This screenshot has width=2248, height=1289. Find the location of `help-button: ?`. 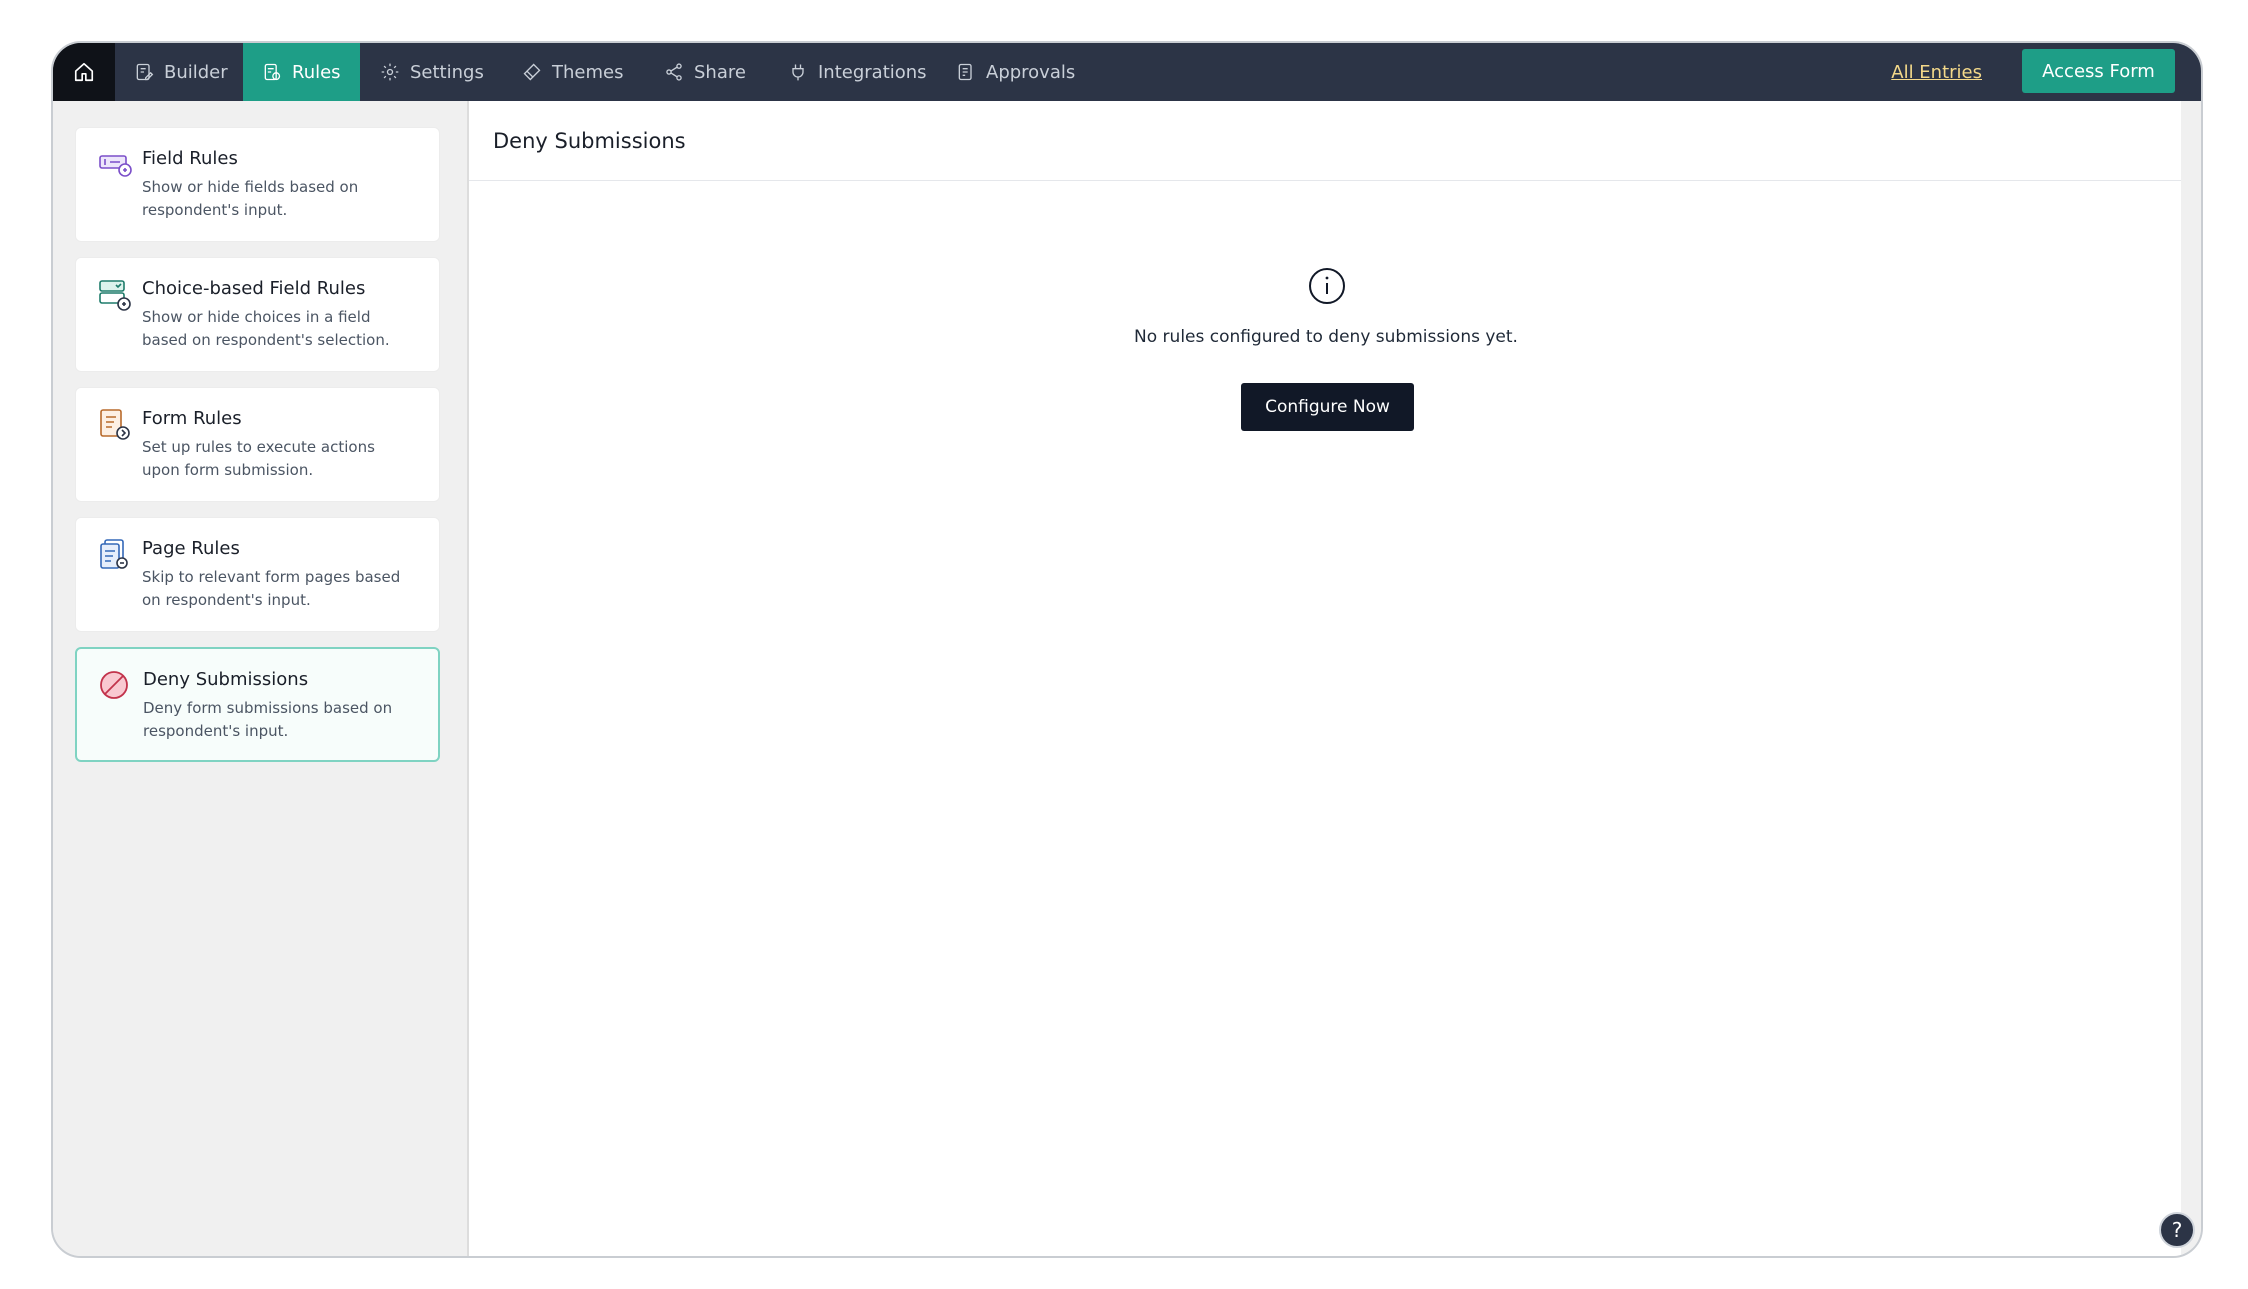

help-button: ? is located at coordinates (2177, 1230).